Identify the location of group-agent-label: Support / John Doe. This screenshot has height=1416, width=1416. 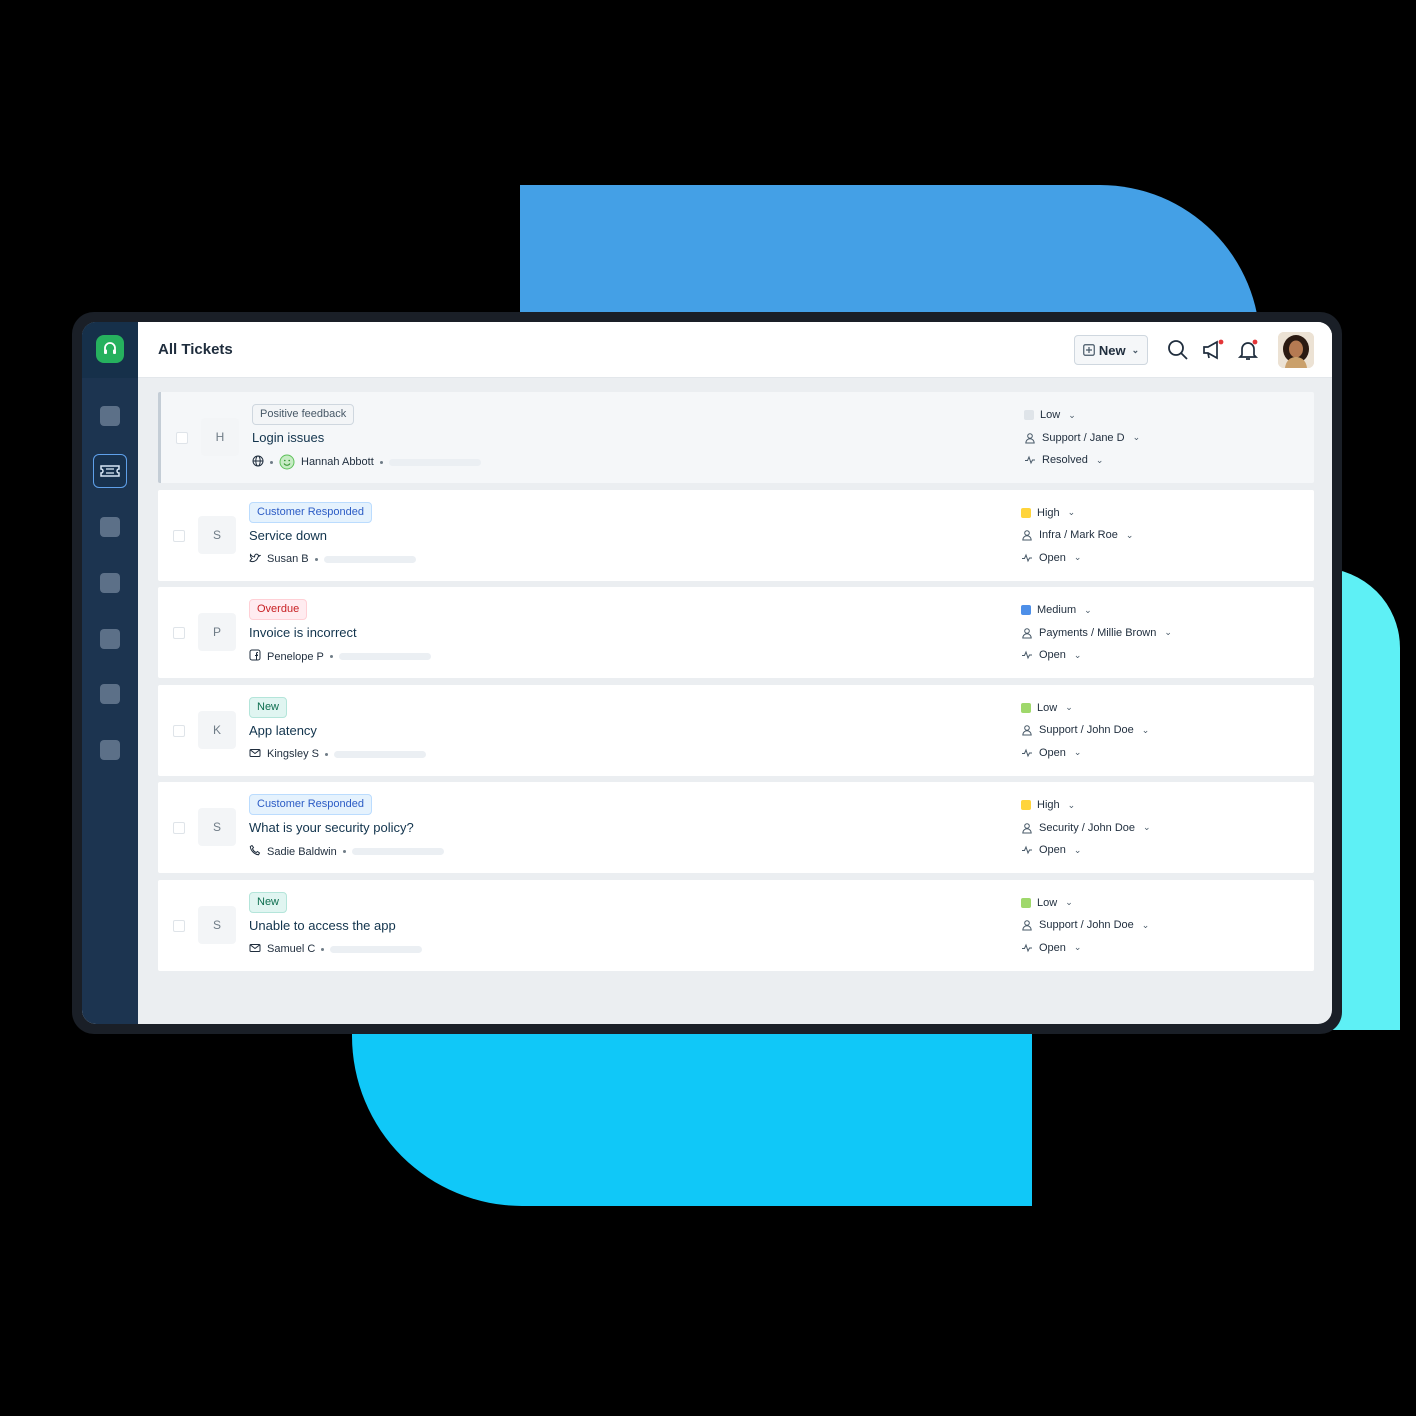
(1086, 730).